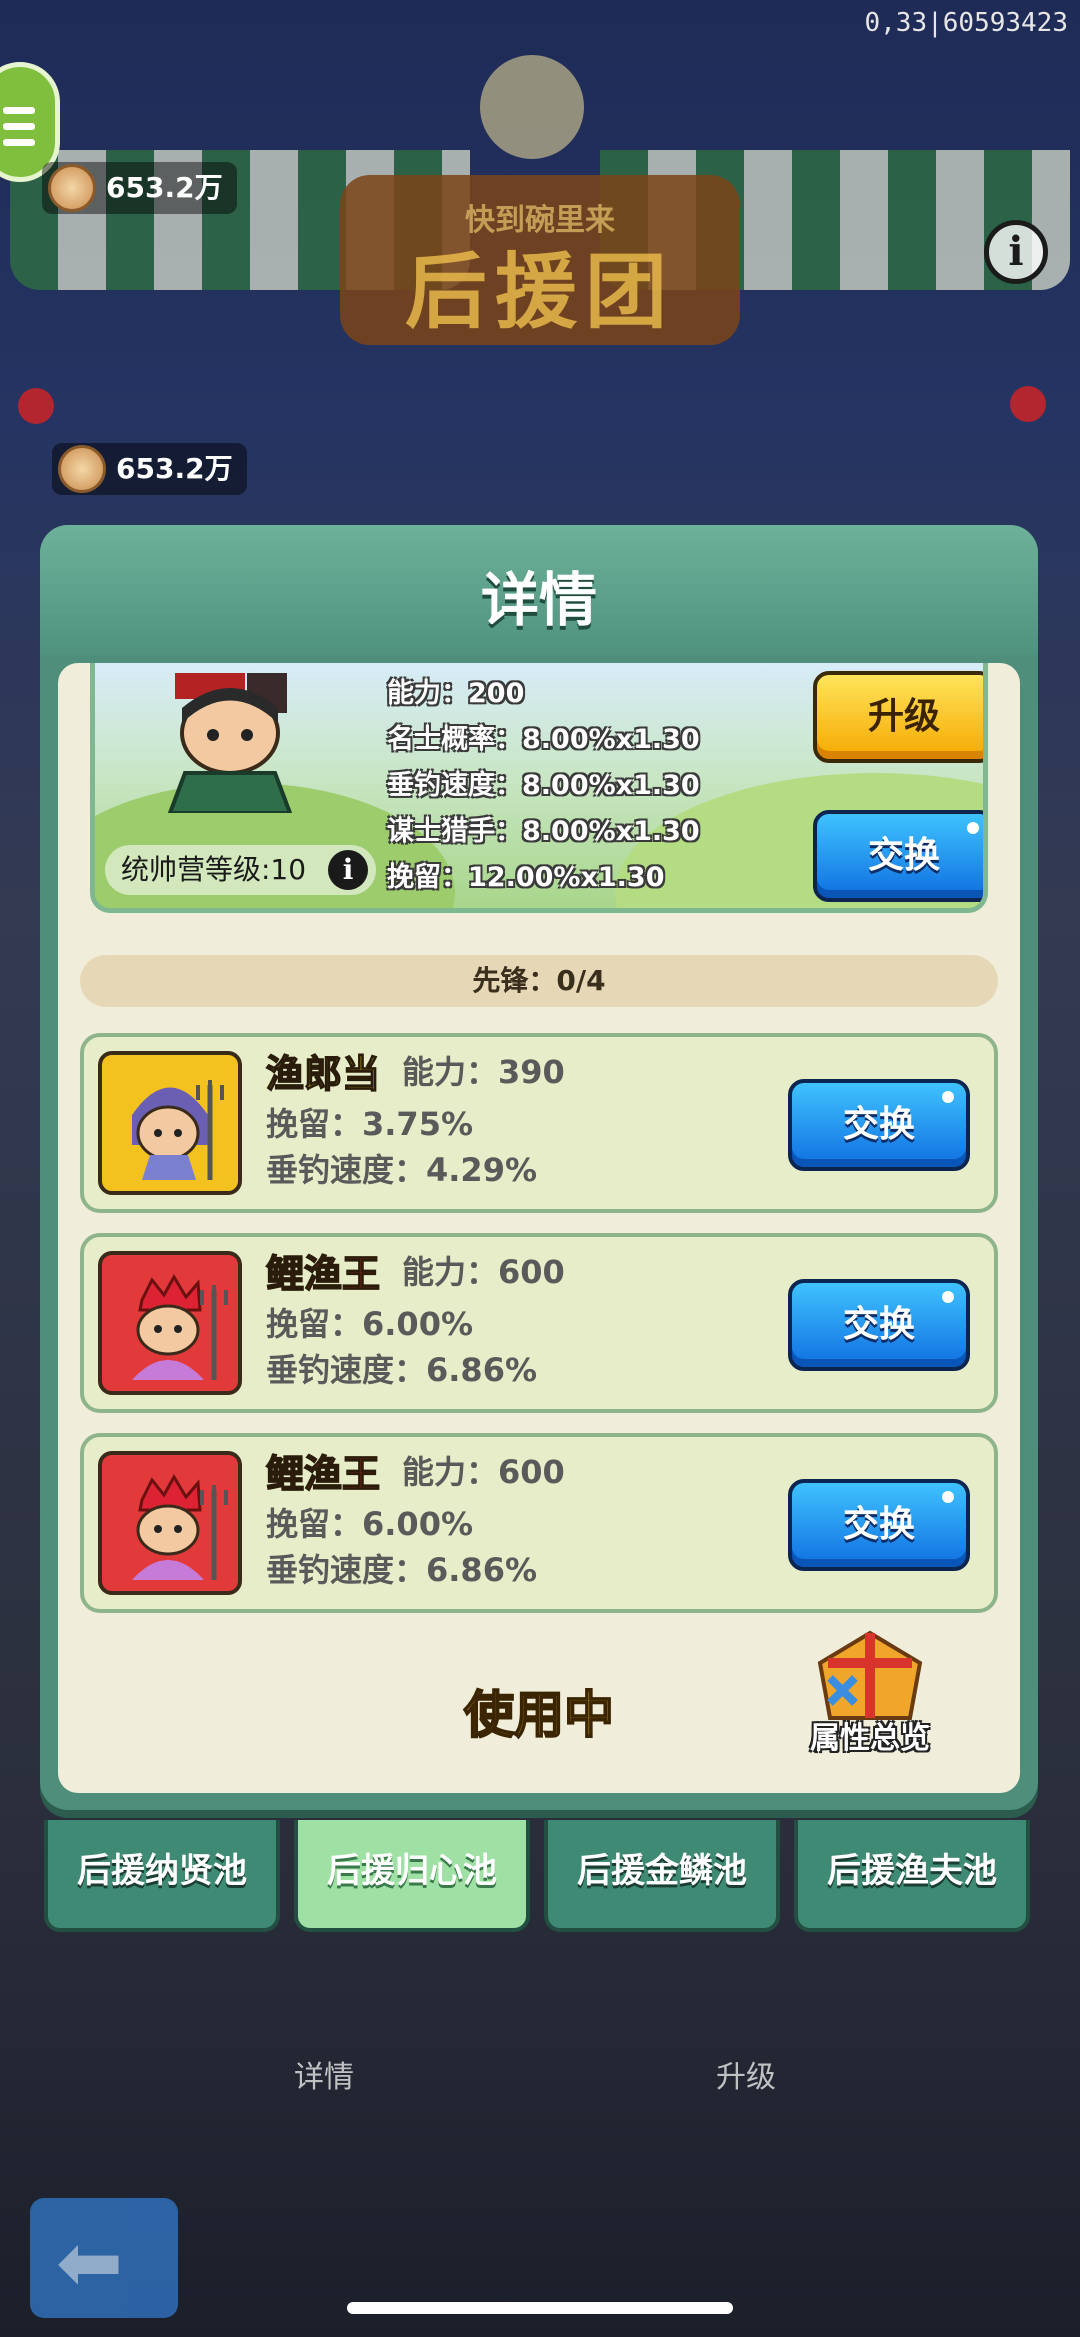 The height and width of the screenshot is (2337, 1080). I want to click on attribute-overview-button: 属性总览, so click(870, 1693).